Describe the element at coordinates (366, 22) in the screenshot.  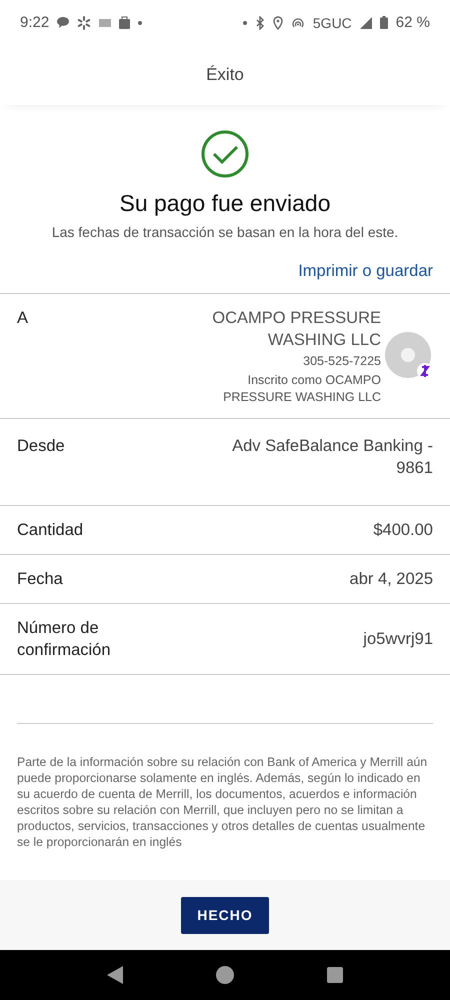
I see `signal-icon` at that location.